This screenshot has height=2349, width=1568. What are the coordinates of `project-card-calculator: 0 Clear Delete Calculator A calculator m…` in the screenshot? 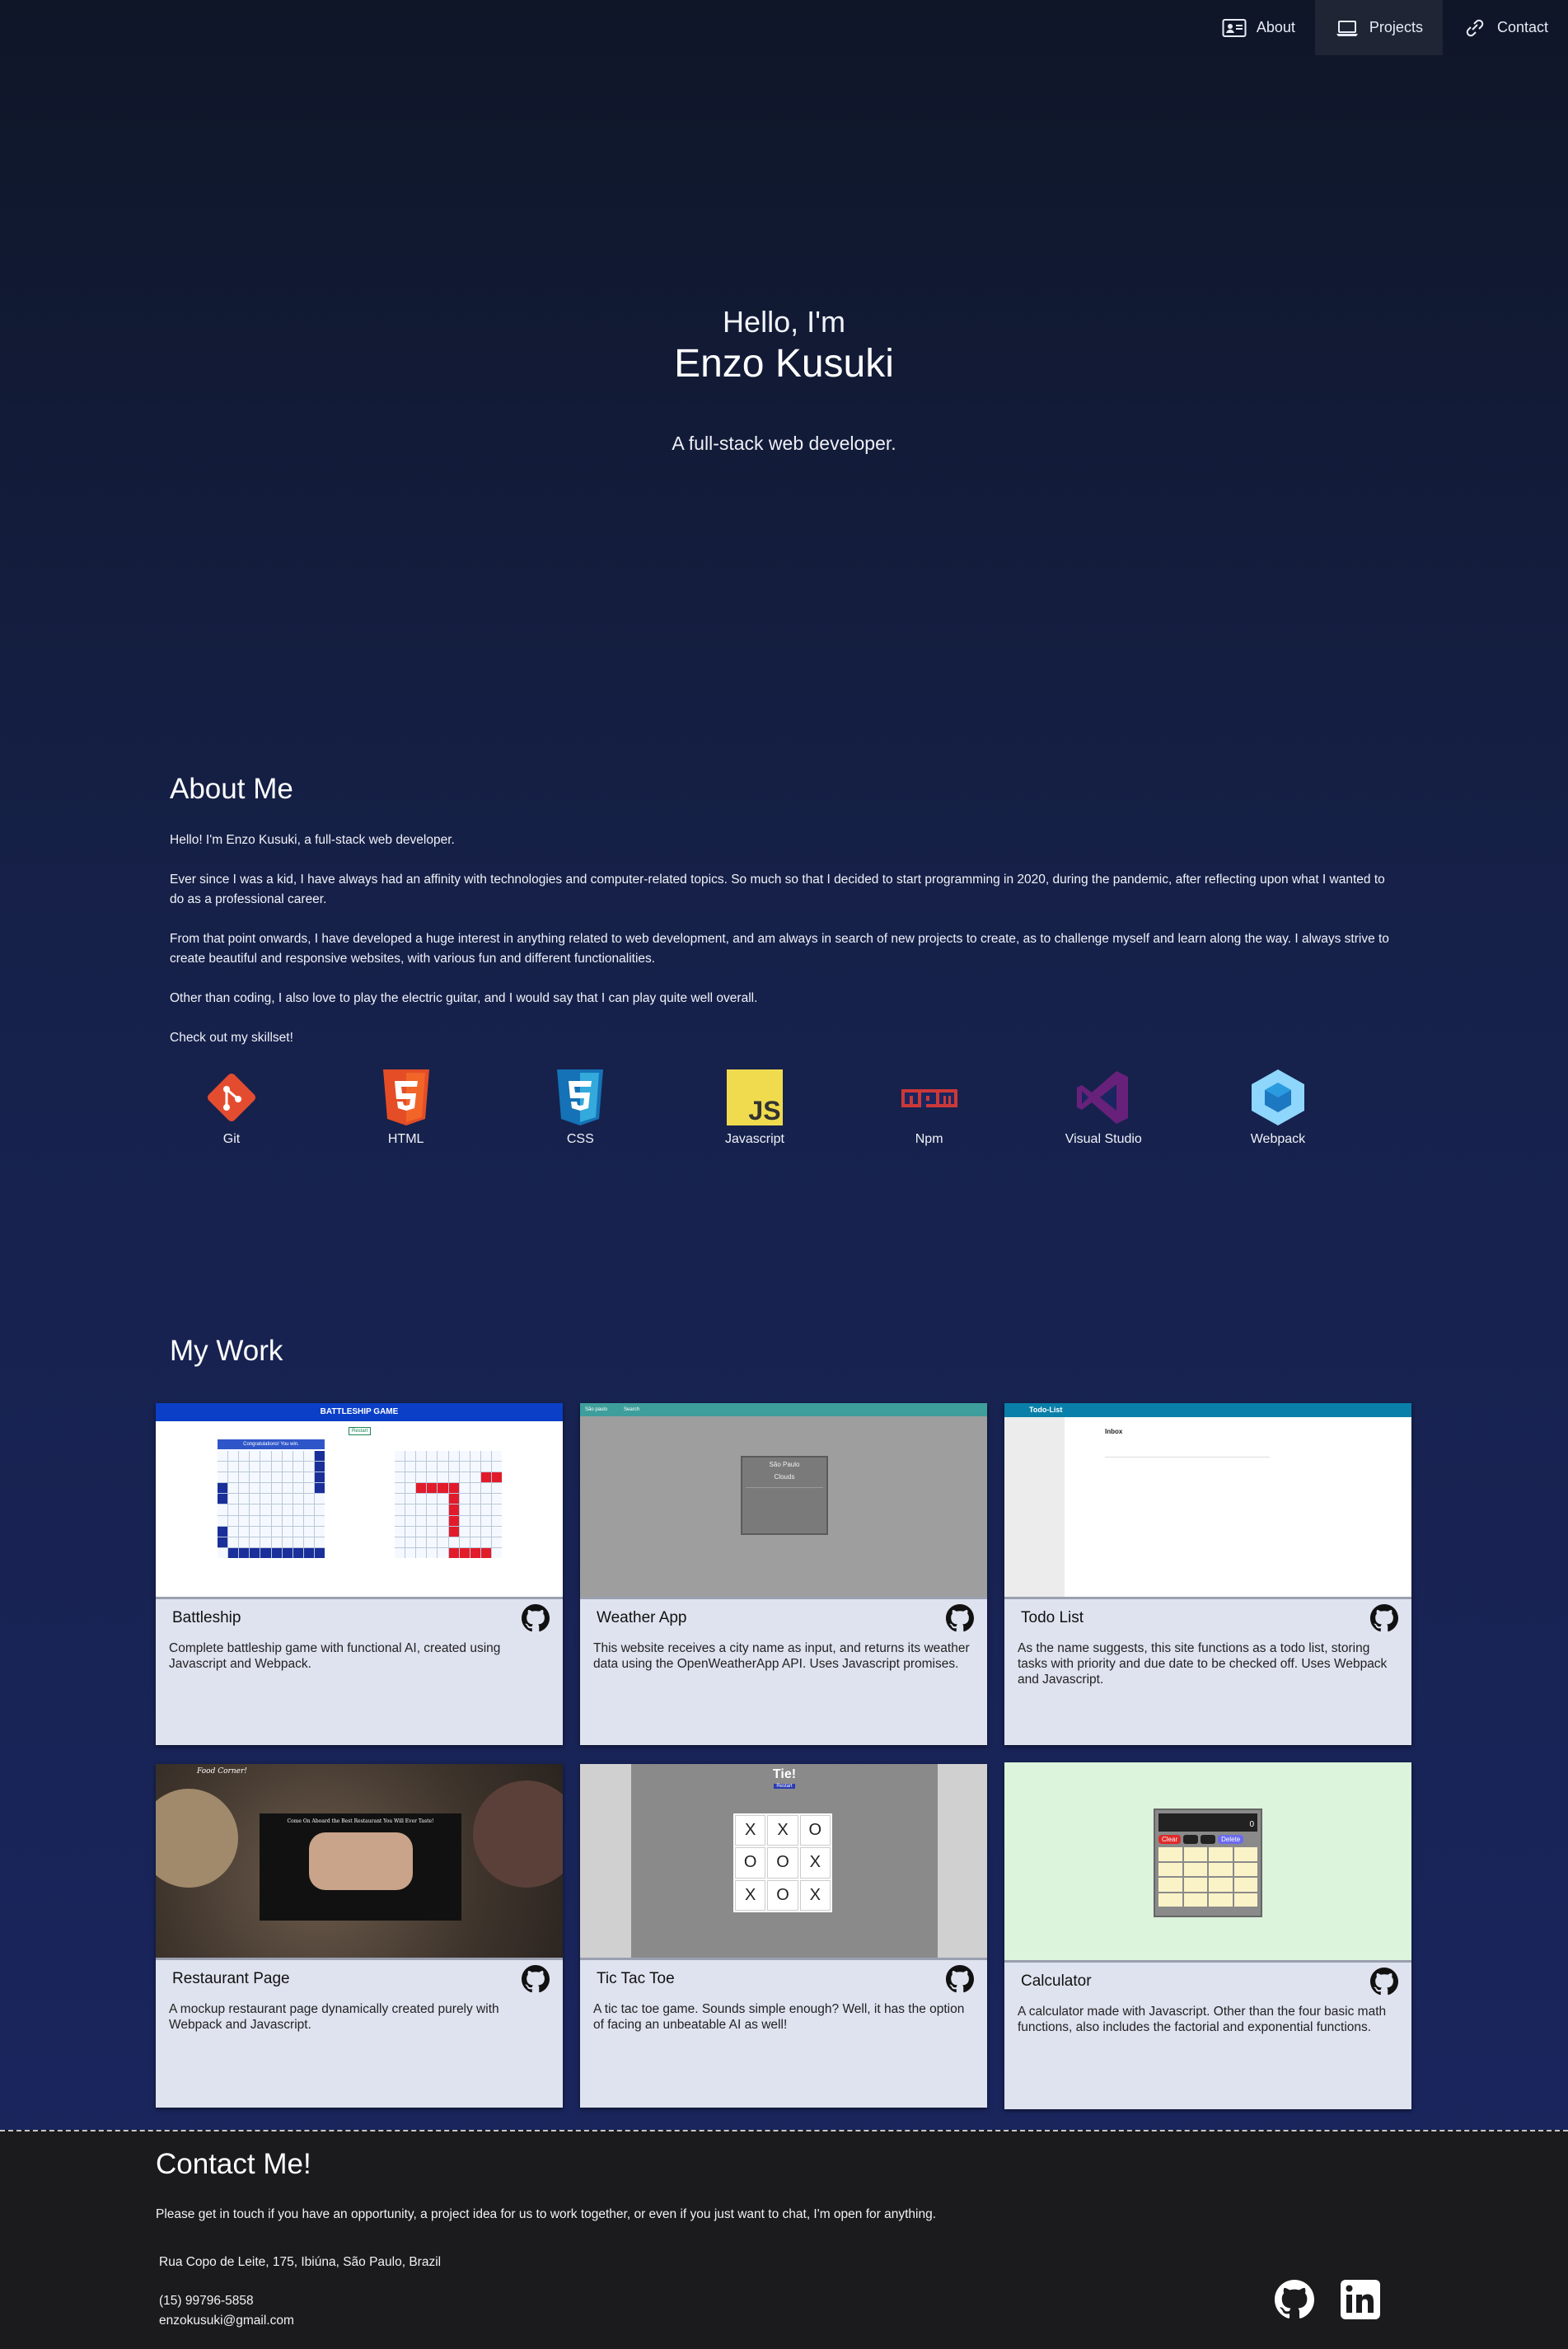 It's located at (1207, 1935).